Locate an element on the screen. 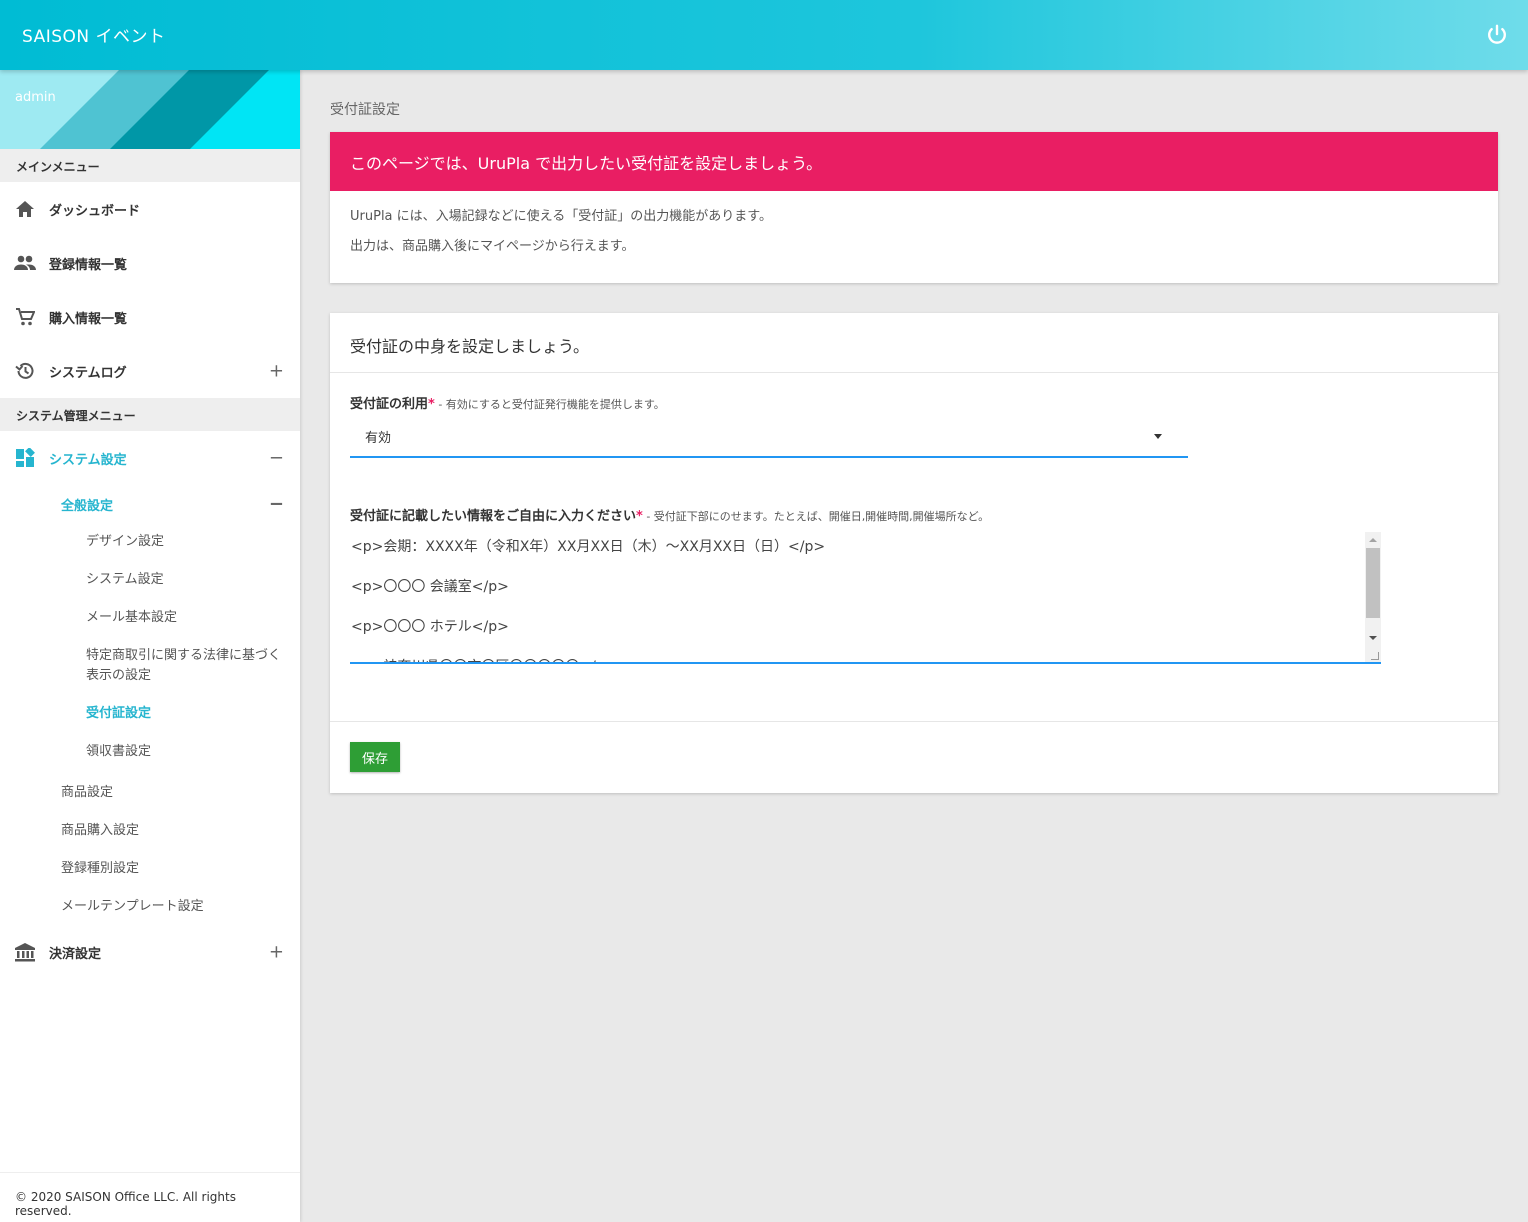 This screenshot has height=1222, width=1528. info-card-title: このページでは、UruPla で出力したい受付証を設定しましょう。 is located at coordinates (914, 161).